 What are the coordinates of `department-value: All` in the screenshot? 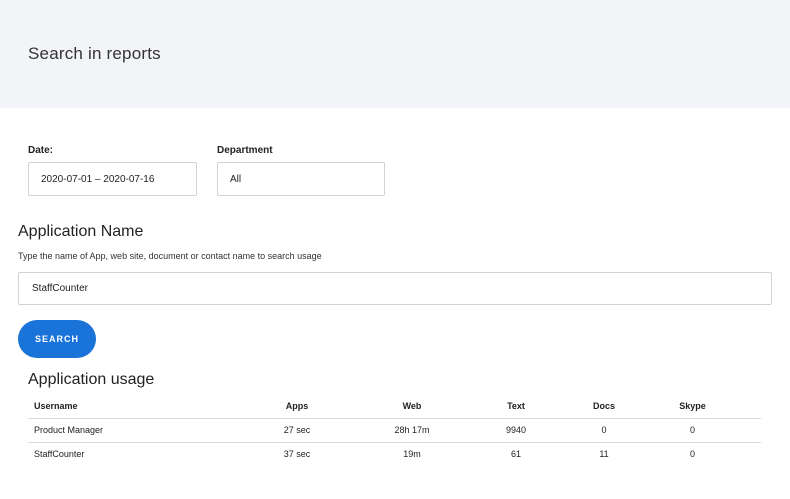 It's located at (236, 179).